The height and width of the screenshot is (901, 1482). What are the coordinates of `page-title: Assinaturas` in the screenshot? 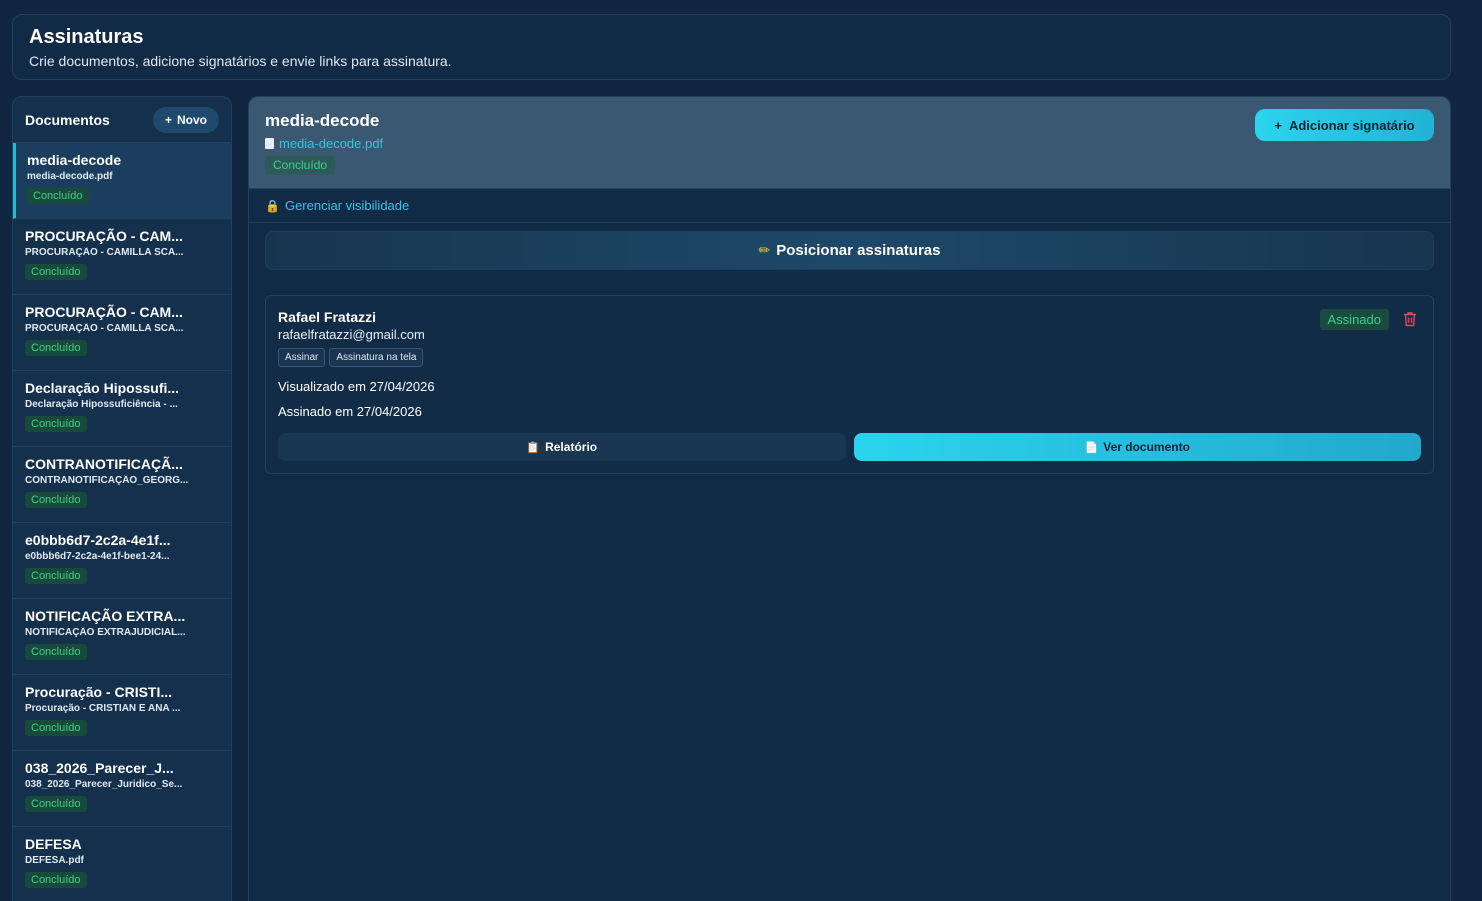 It's located at (86, 37).